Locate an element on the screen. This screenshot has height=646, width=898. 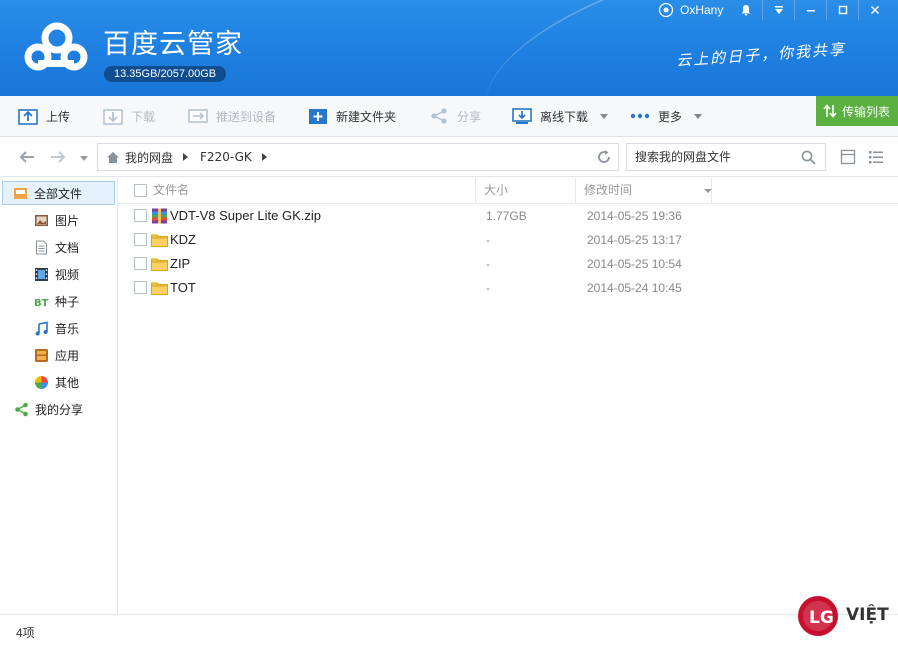
breadcrumb-root: 我的网盘 is located at coordinates (149, 157).